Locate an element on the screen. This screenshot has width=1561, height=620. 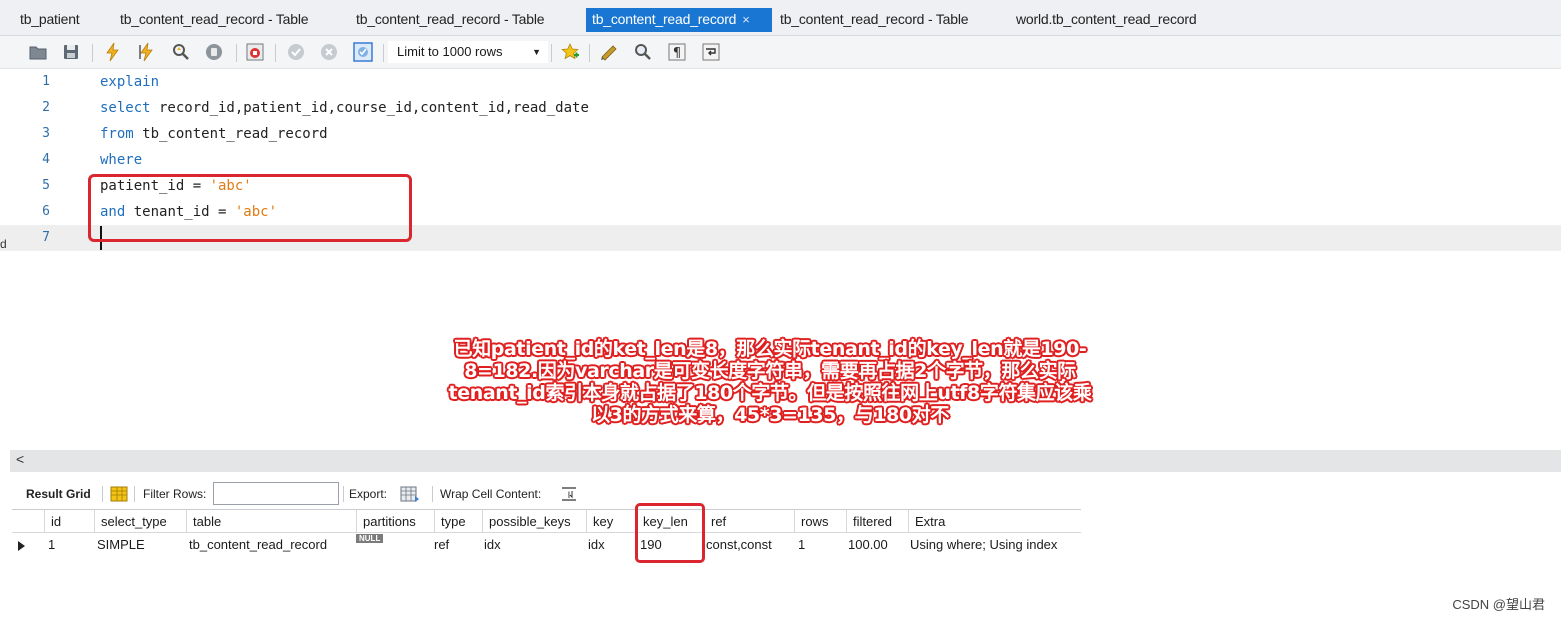
open-folder-icon is located at coordinates (38, 52).